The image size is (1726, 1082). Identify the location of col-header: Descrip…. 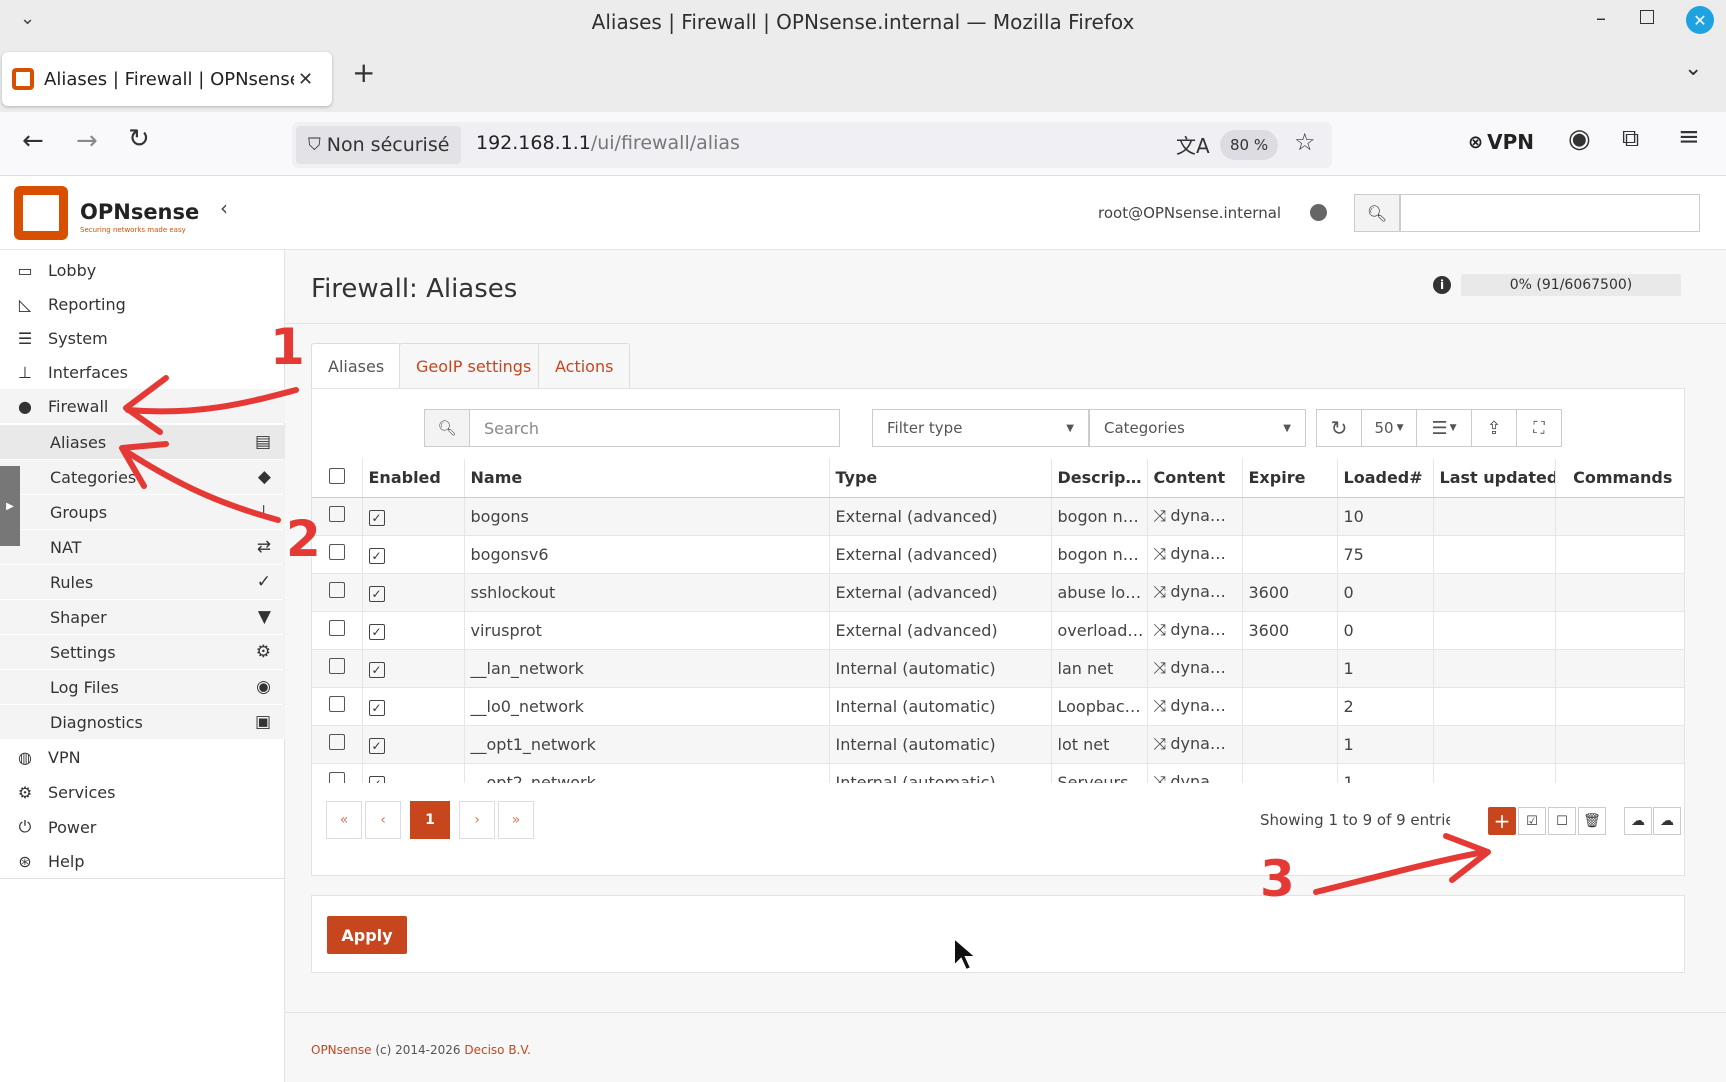
(1099, 478).